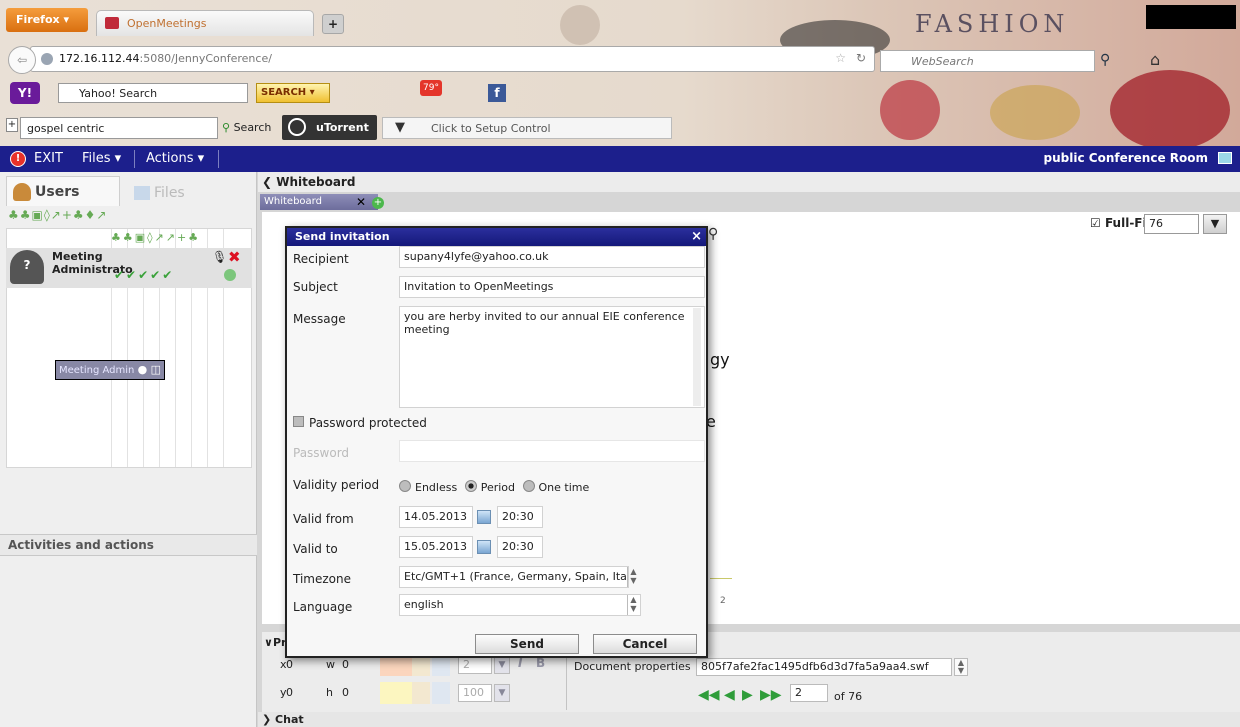 The height and width of the screenshot is (727, 1240). What do you see at coordinates (720, 359) in the screenshot?
I see `whiteboard-text: gy` at bounding box center [720, 359].